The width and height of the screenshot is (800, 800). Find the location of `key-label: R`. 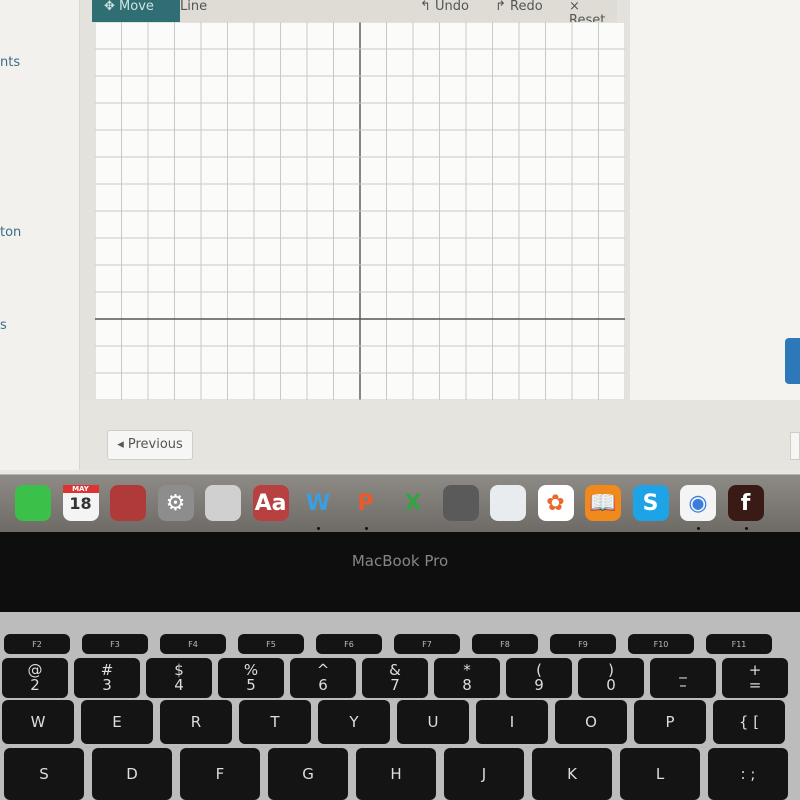

key-label: R is located at coordinates (196, 721).